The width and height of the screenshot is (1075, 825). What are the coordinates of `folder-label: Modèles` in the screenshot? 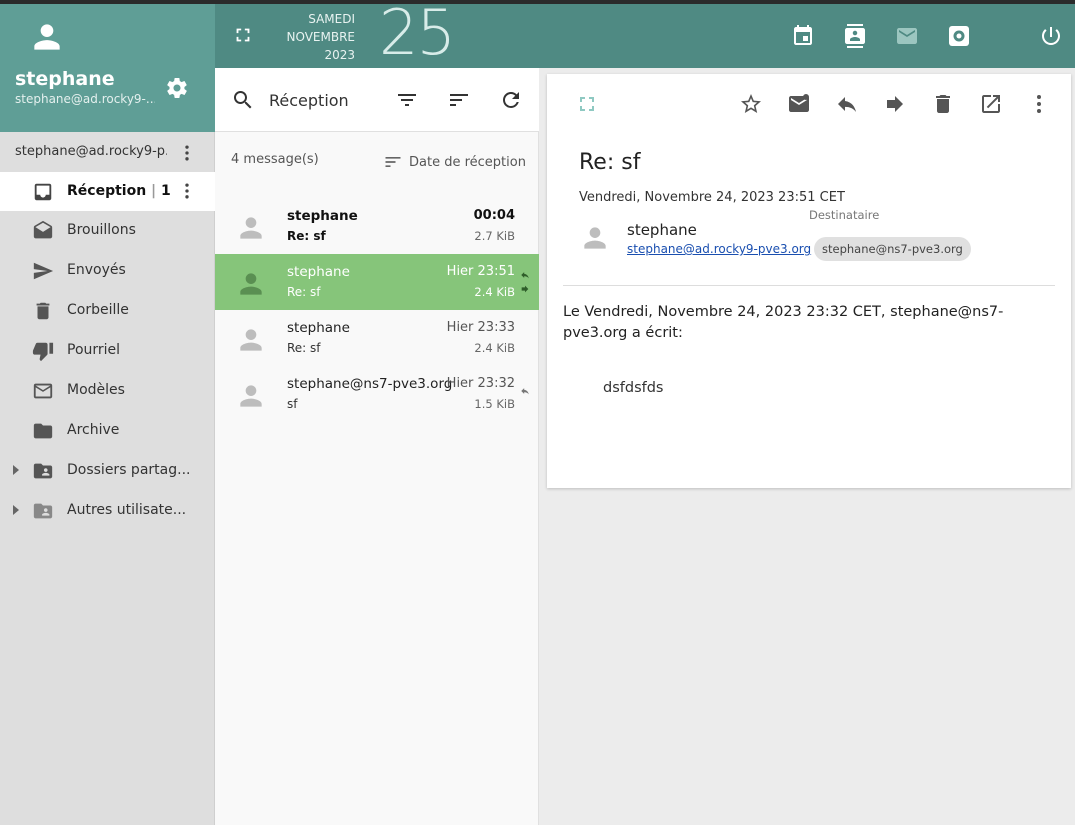 It's located at (96, 390).